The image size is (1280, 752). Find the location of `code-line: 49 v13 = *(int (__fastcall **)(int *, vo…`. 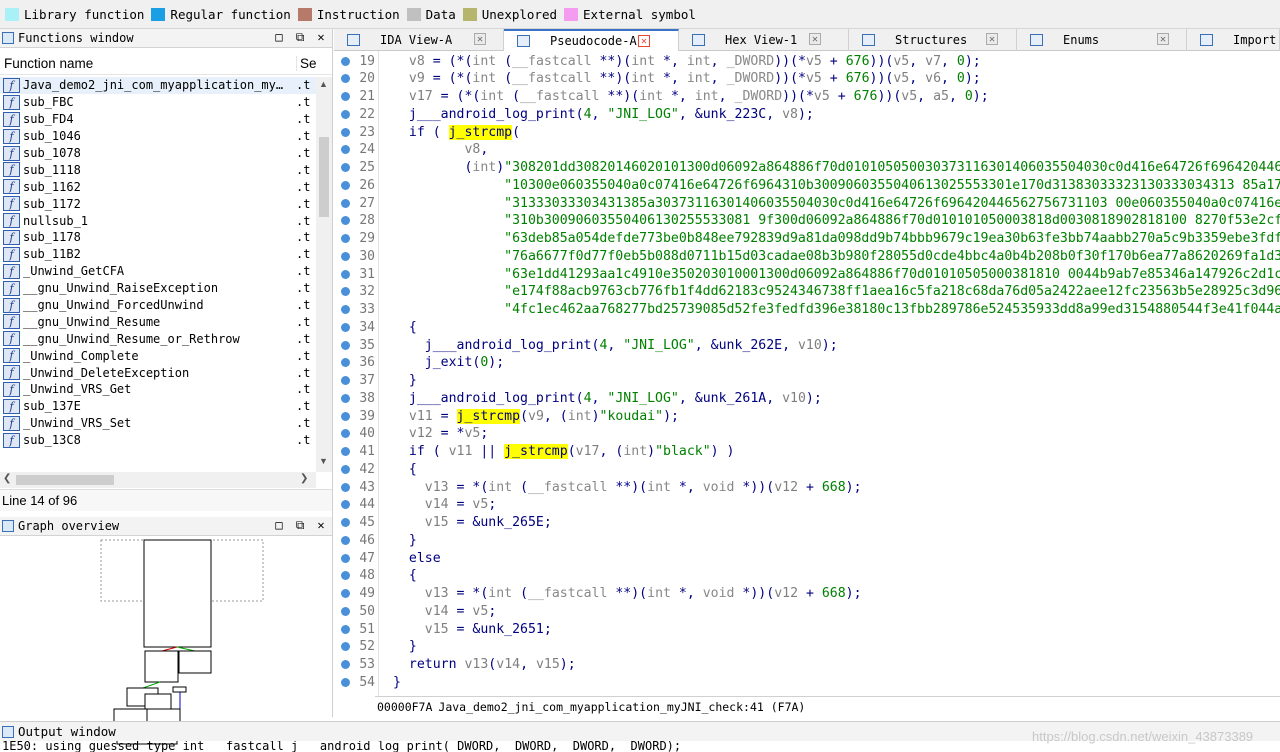

code-line: 49 v13 = *(int (__fastcall **)(int *, vo… is located at coordinates (807, 594).